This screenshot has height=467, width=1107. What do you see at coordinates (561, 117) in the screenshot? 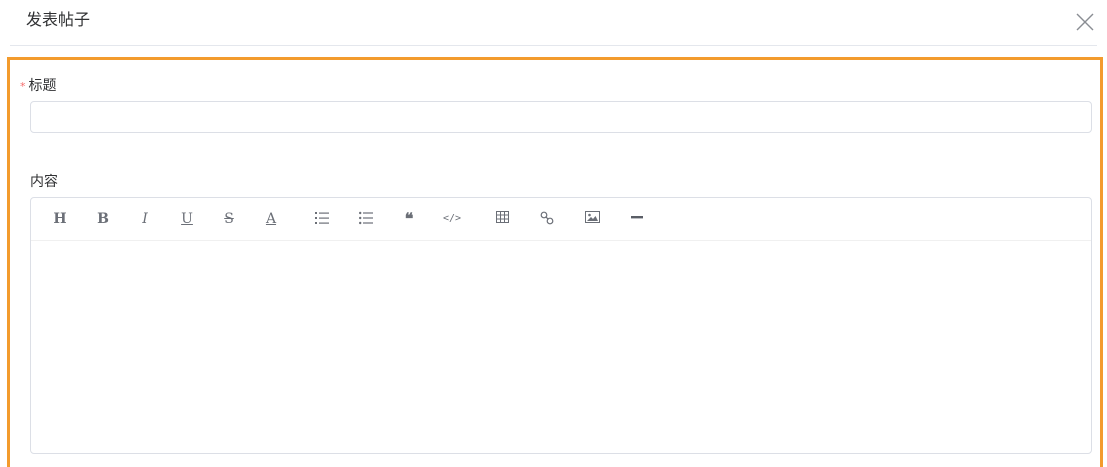
I see `title-input` at bounding box center [561, 117].